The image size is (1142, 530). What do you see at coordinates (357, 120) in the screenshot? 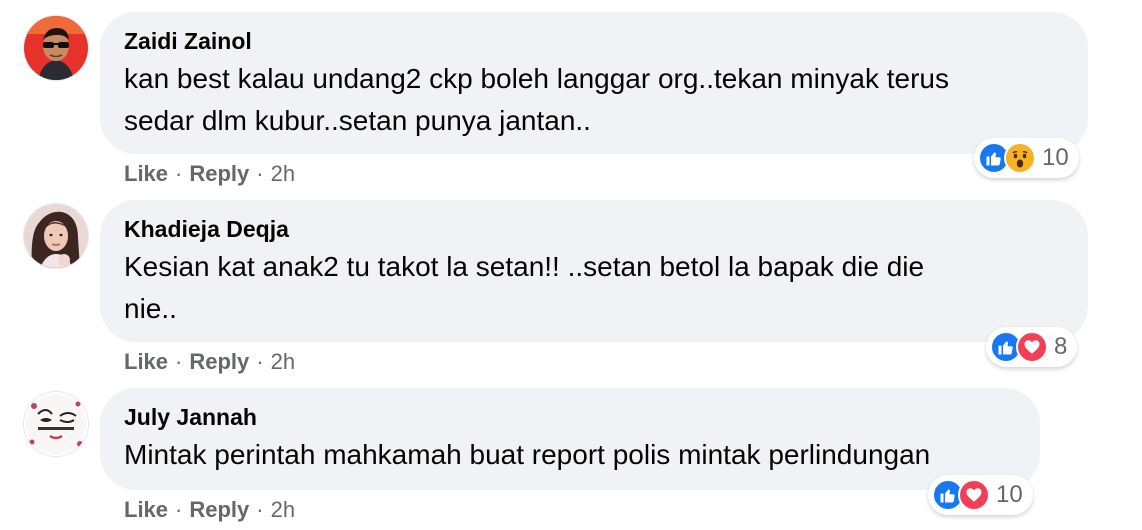
I see `comment-text-line: sedar dlm kubur..setan punya jantan..` at bounding box center [357, 120].